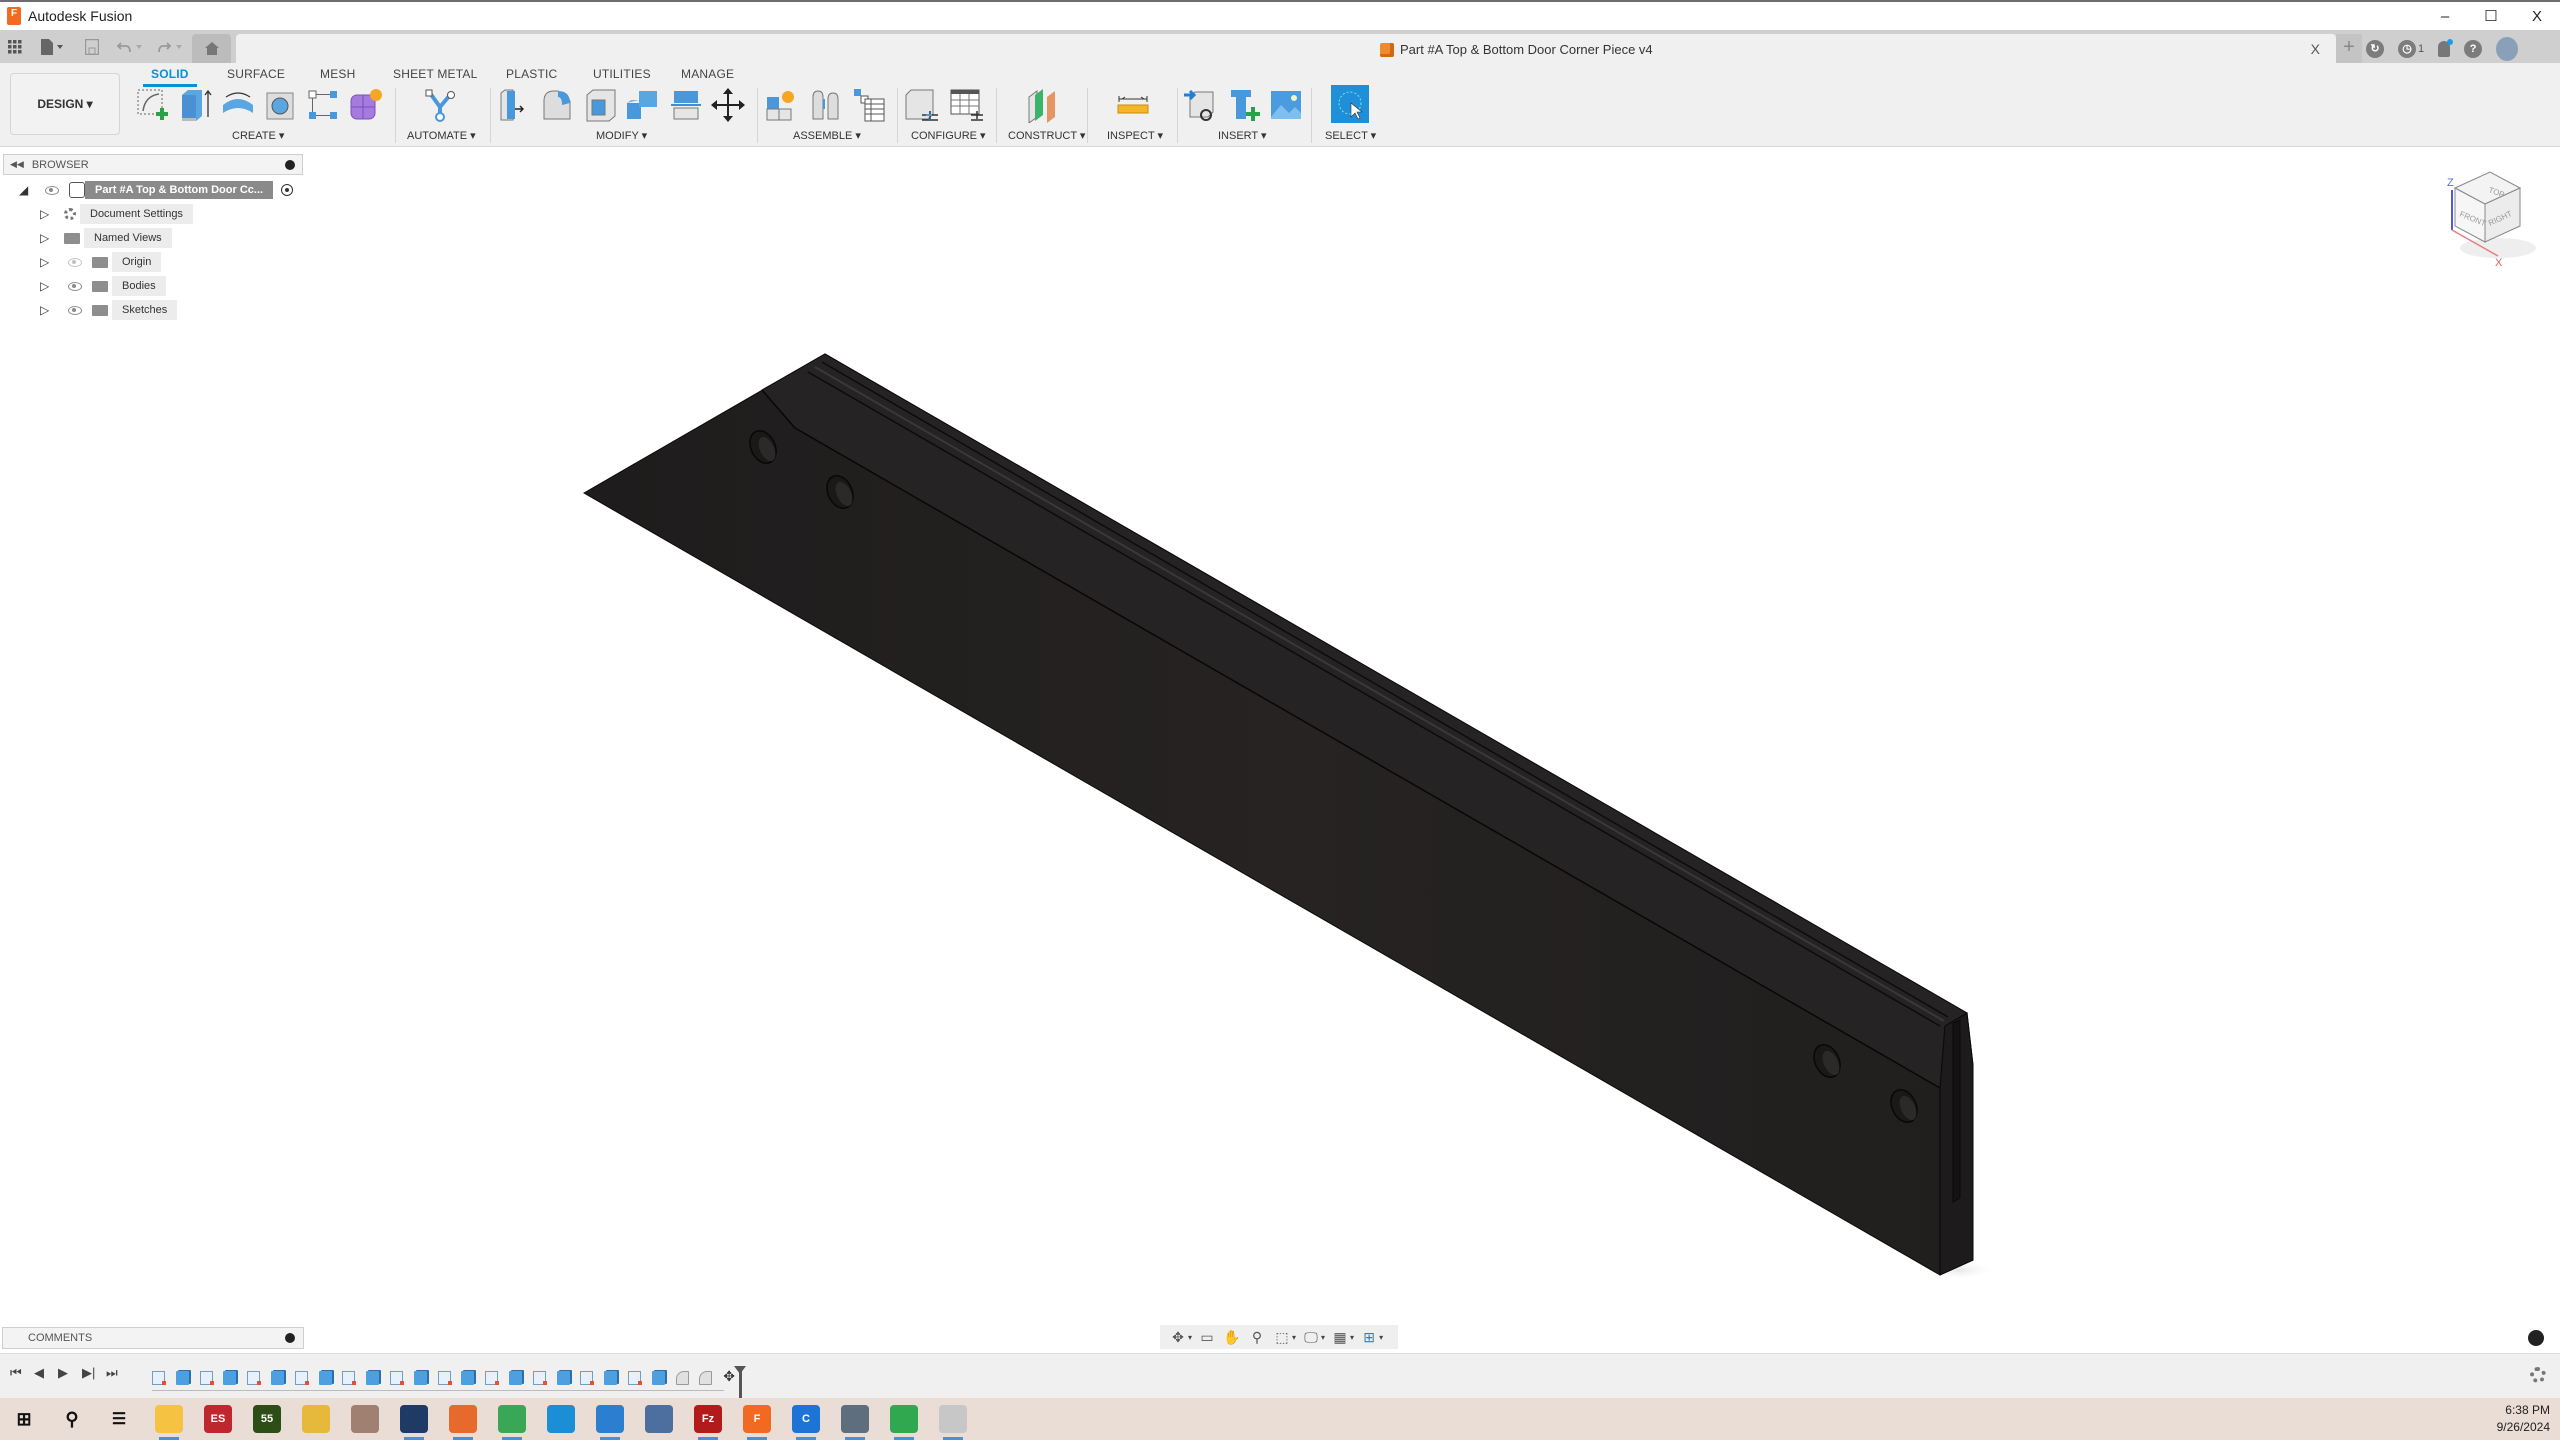  I want to click on save-button, so click(92, 47).